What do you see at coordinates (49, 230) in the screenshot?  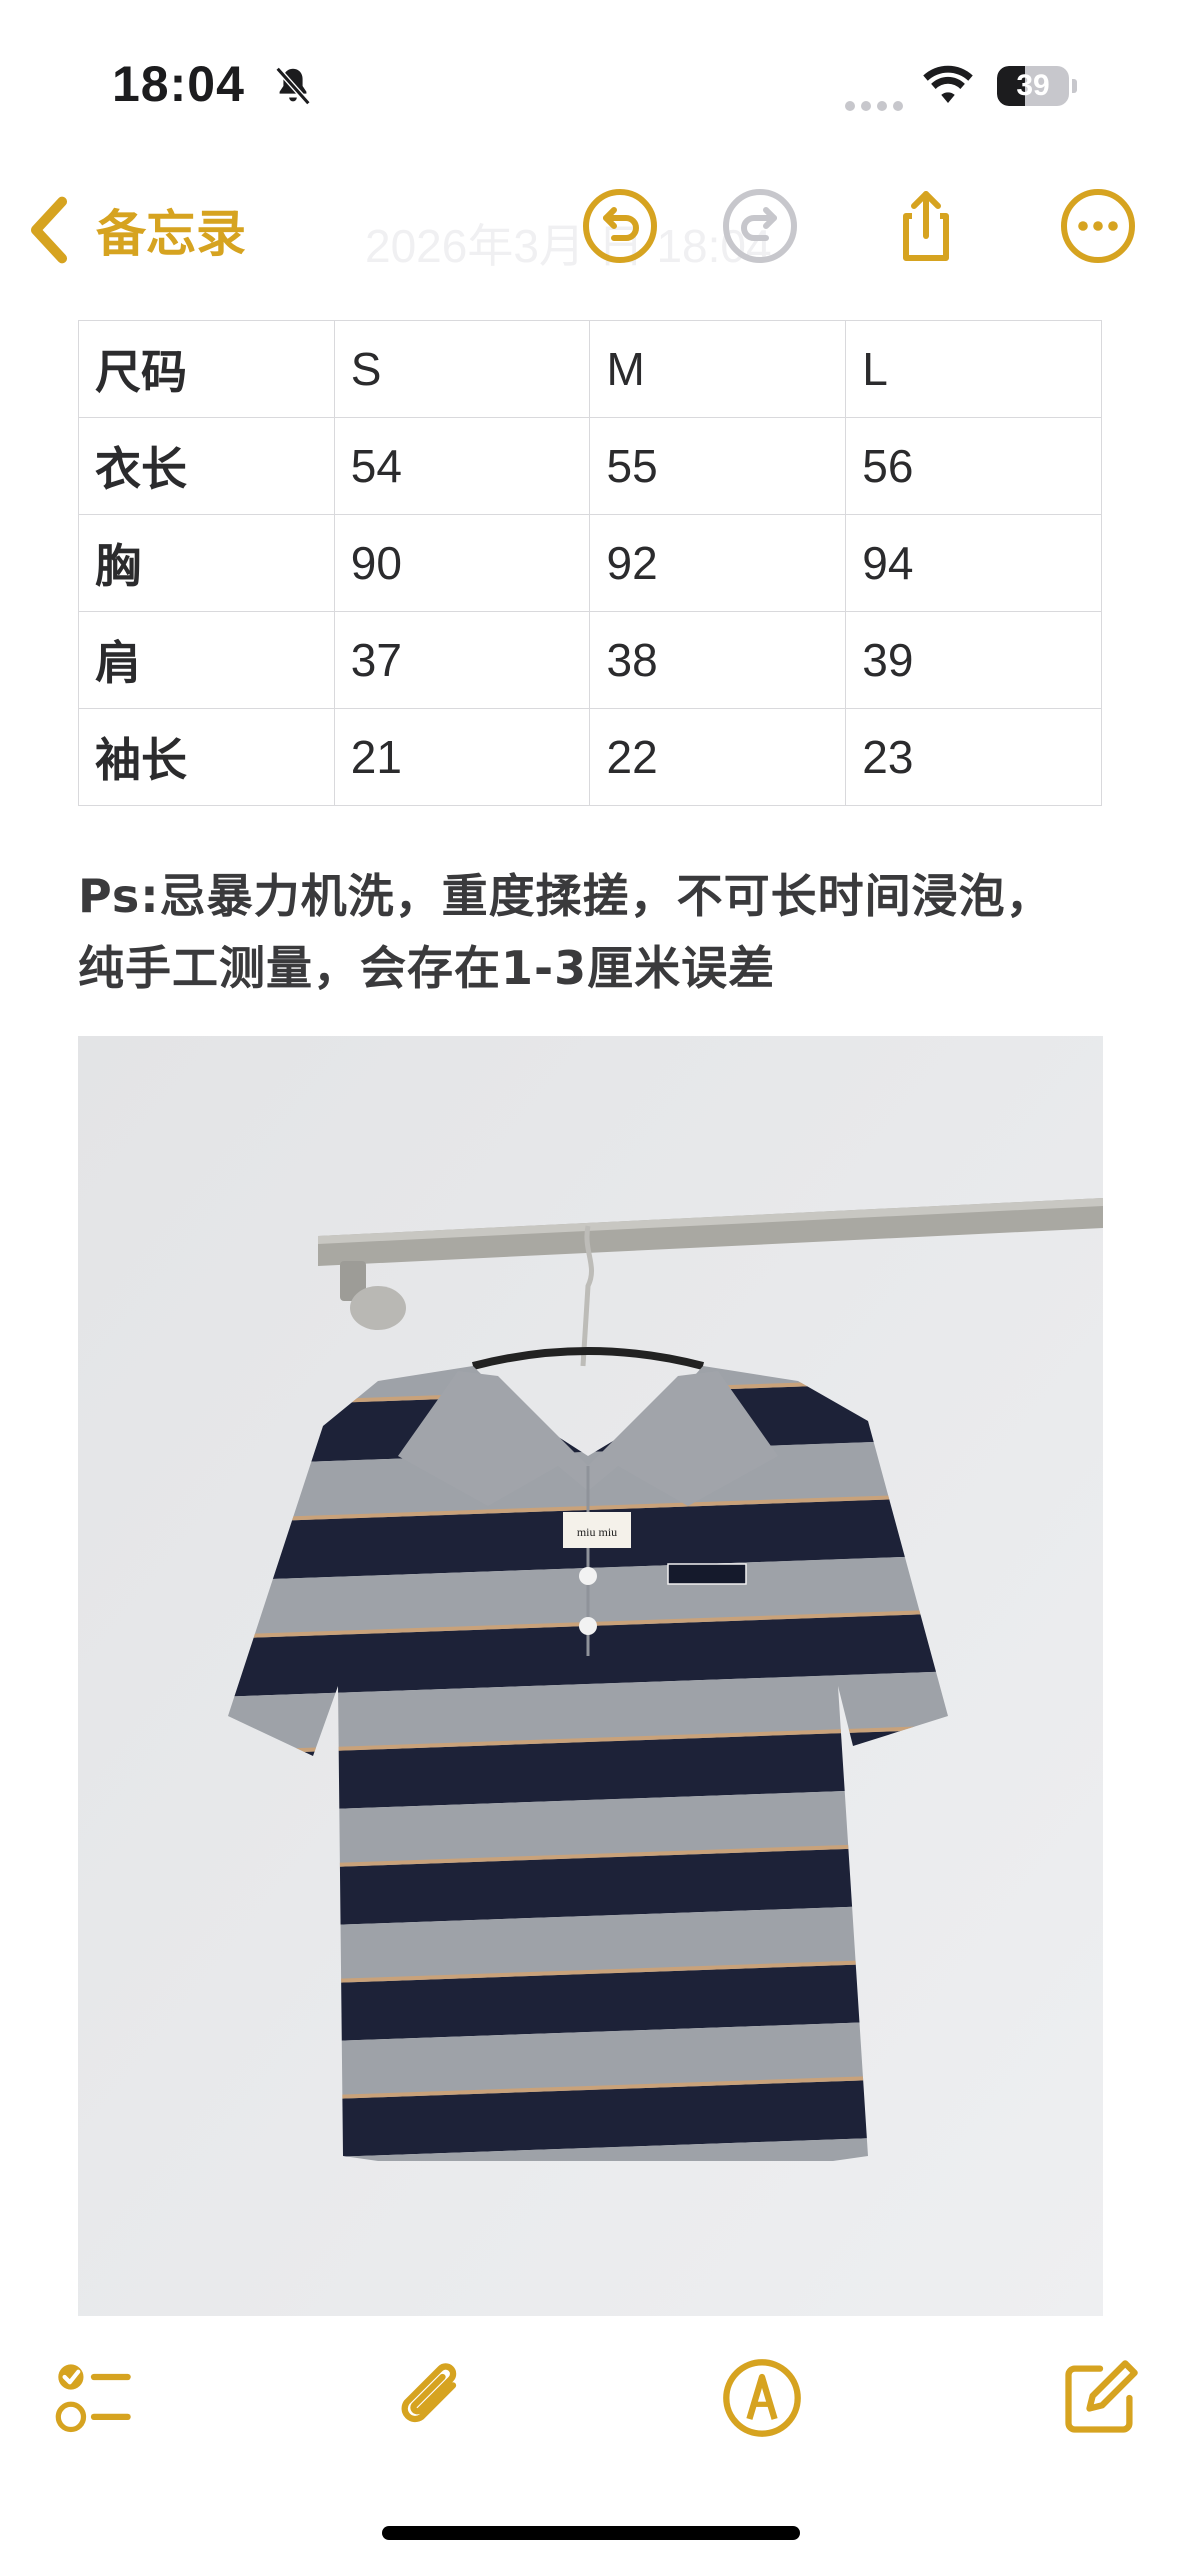 I see `chevron-left-icon` at bounding box center [49, 230].